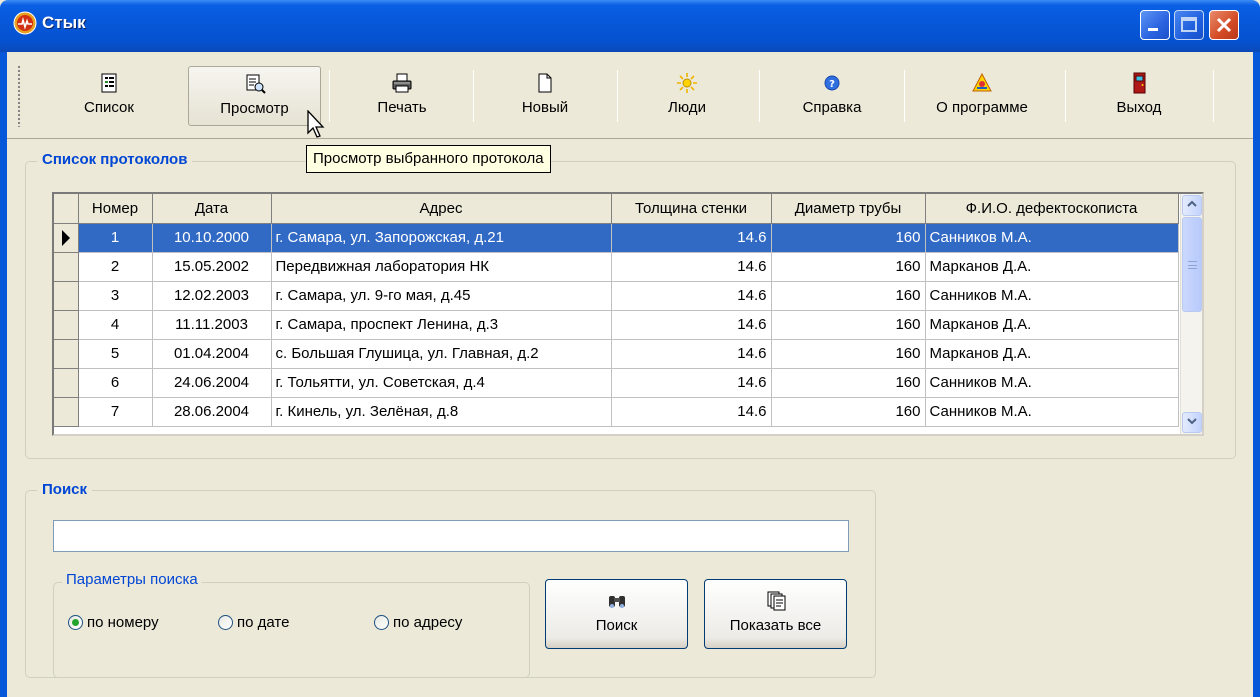 The width and height of the screenshot is (1260, 697). What do you see at coordinates (451, 536) in the screenshot?
I see `search-input` at bounding box center [451, 536].